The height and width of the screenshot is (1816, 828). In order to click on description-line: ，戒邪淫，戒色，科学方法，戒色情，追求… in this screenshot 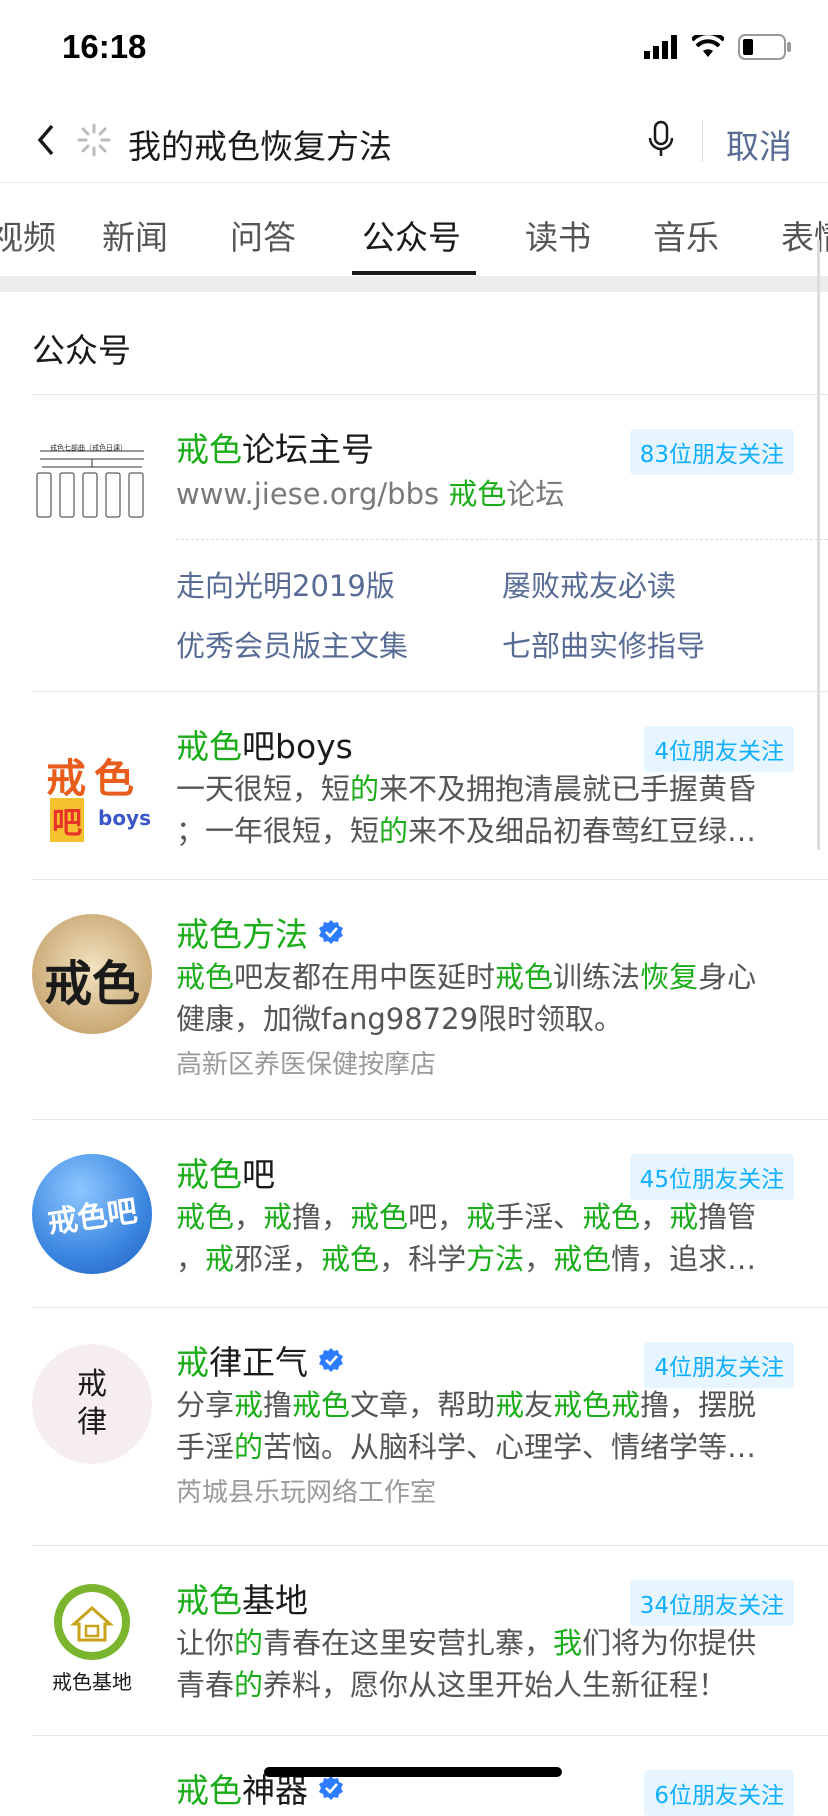, I will do `click(466, 1259)`.